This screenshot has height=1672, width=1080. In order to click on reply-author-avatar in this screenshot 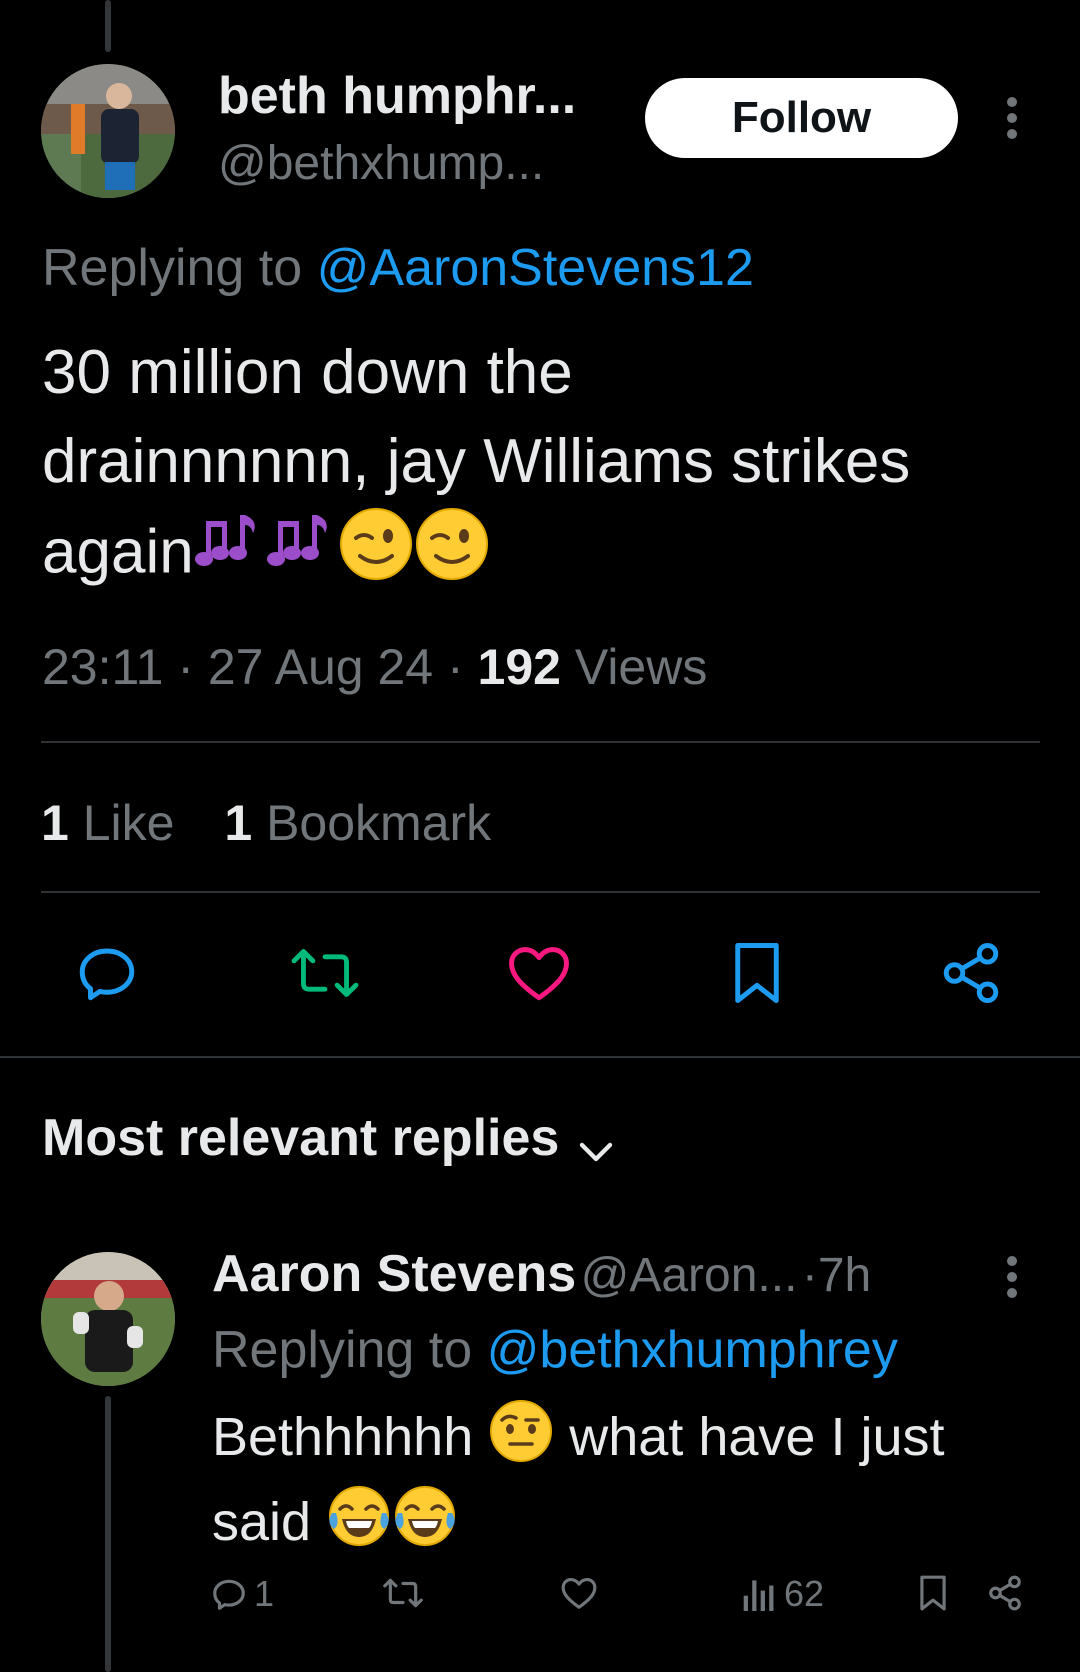, I will do `click(108, 1319)`.